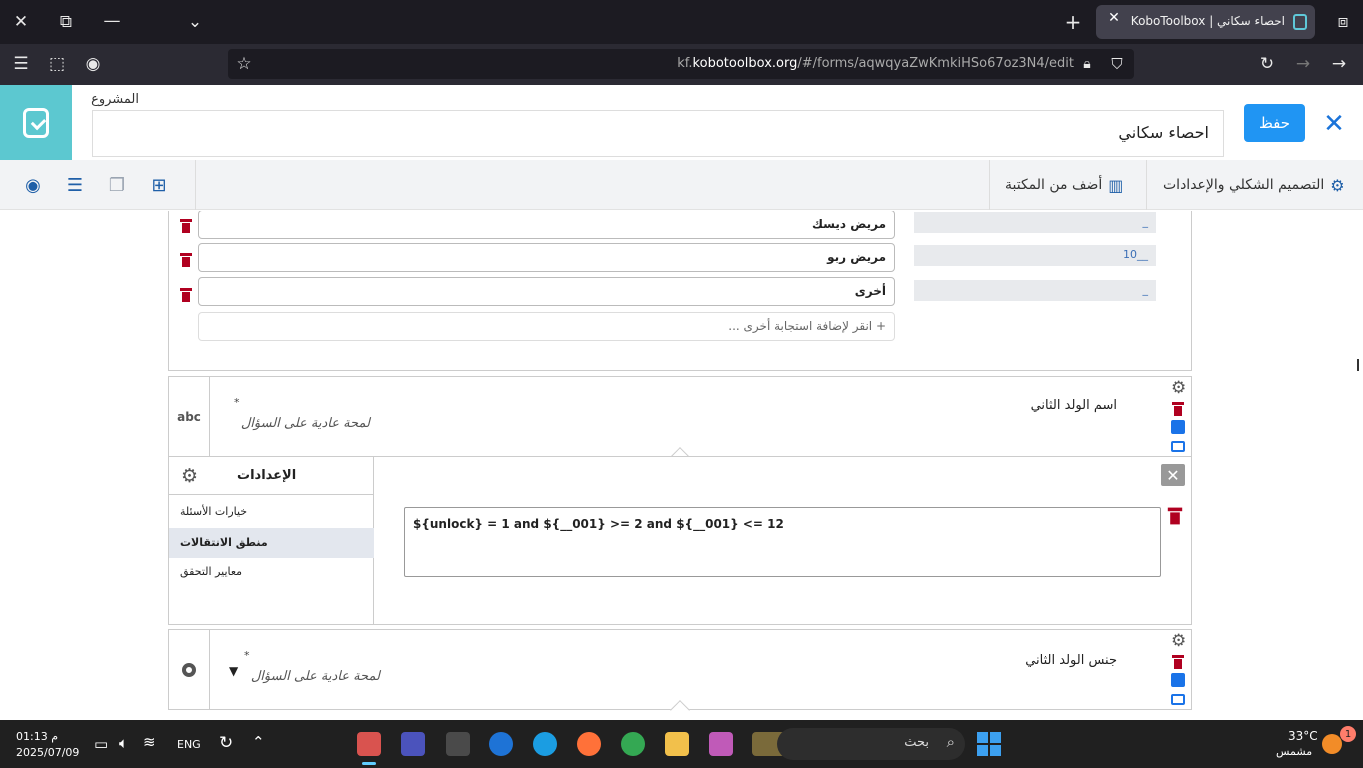 The height and width of the screenshot is (768, 1363). What do you see at coordinates (989, 744) in the screenshot?
I see `start-button` at bounding box center [989, 744].